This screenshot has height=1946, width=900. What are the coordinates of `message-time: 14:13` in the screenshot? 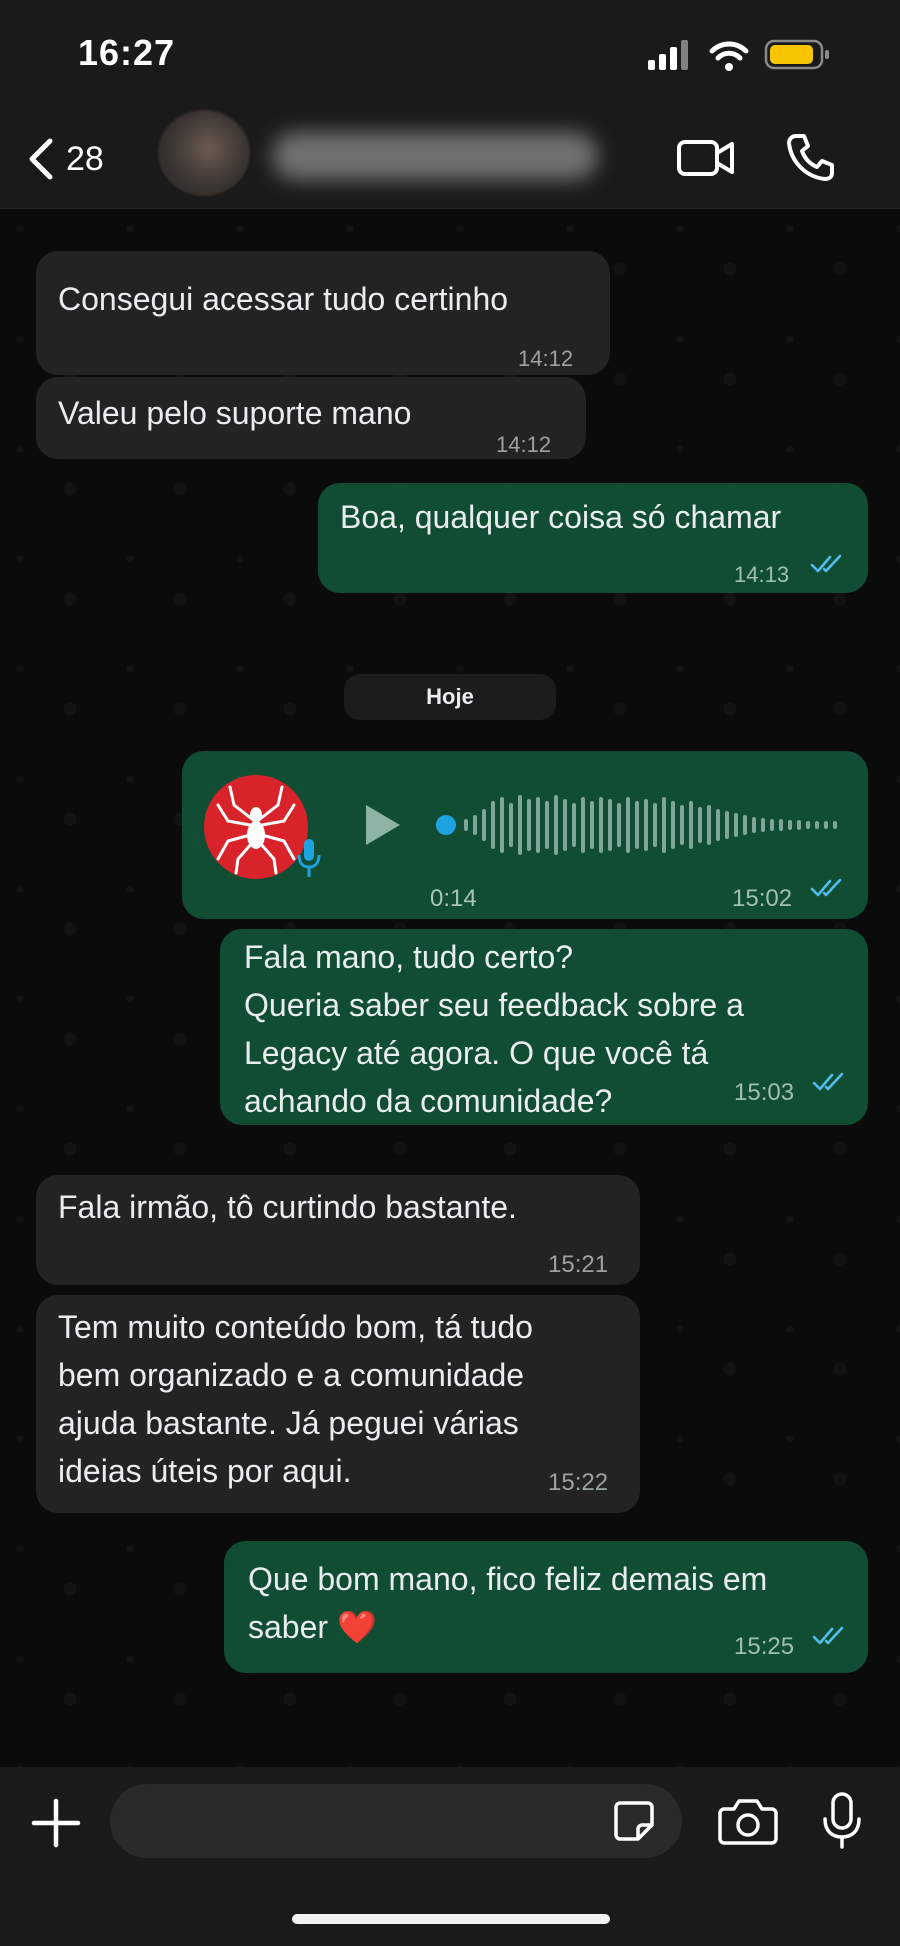 It's located at (762, 574).